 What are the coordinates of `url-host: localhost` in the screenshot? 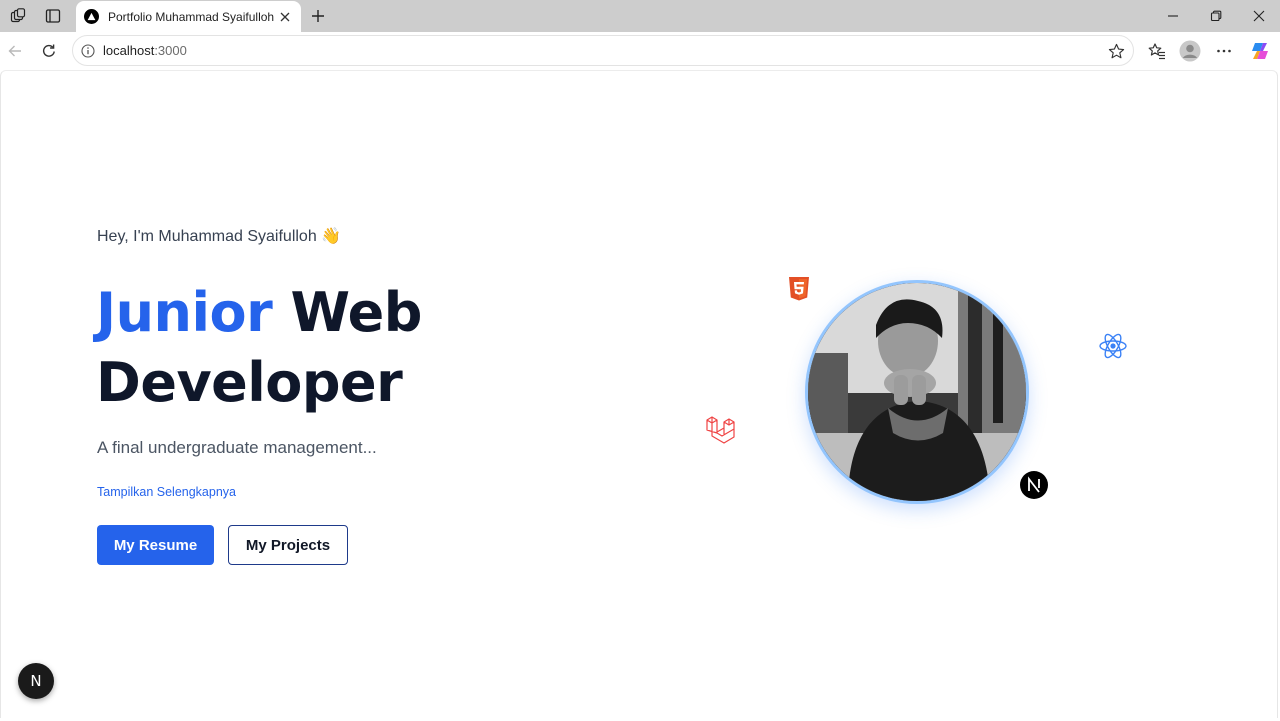 It's located at (129, 50).